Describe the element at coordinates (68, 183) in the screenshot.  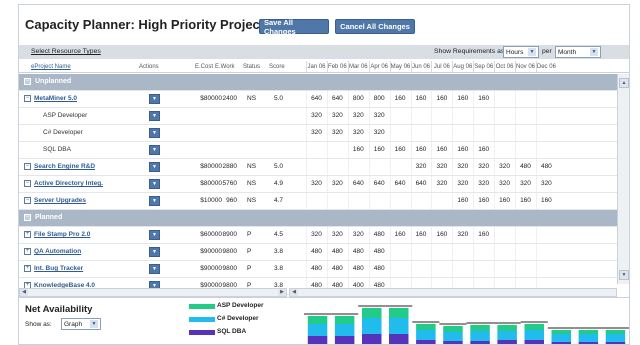
I see `project-name-link: Active Directory Integ.` at that location.